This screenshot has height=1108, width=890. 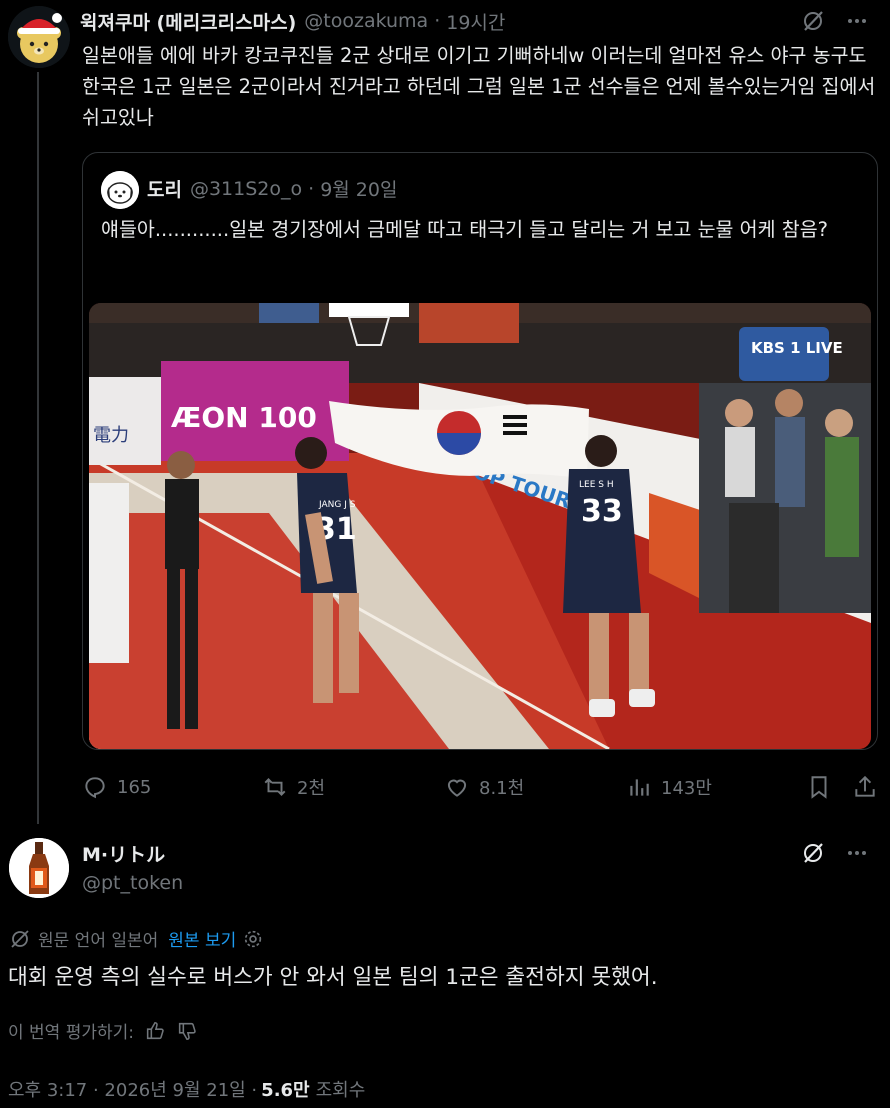 I want to click on share-button, so click(x=865, y=787).